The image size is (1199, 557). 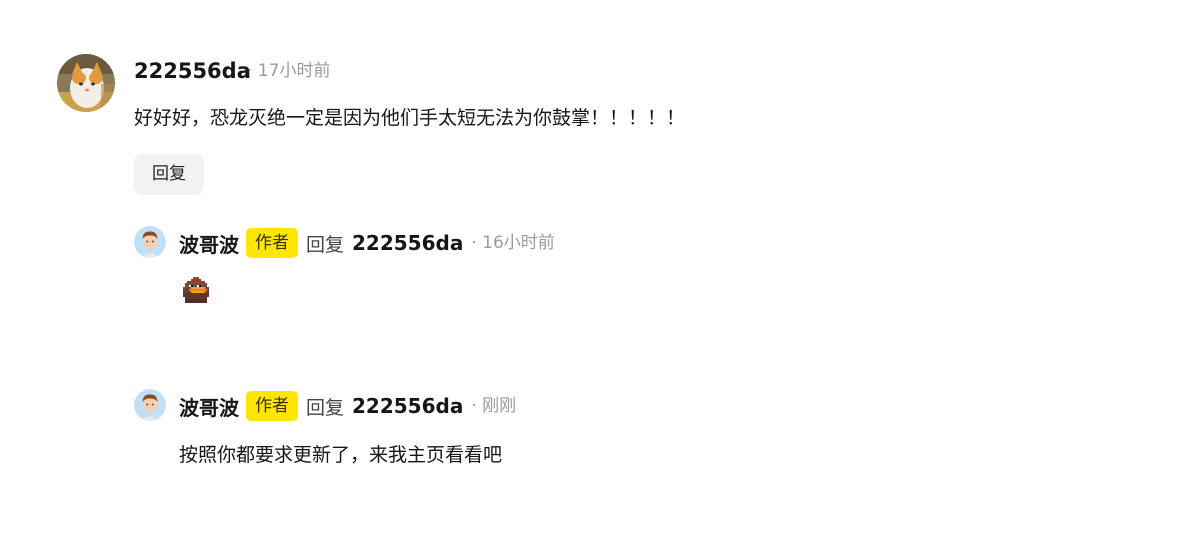 I want to click on cat-photo-avatar, so click(x=86, y=83).